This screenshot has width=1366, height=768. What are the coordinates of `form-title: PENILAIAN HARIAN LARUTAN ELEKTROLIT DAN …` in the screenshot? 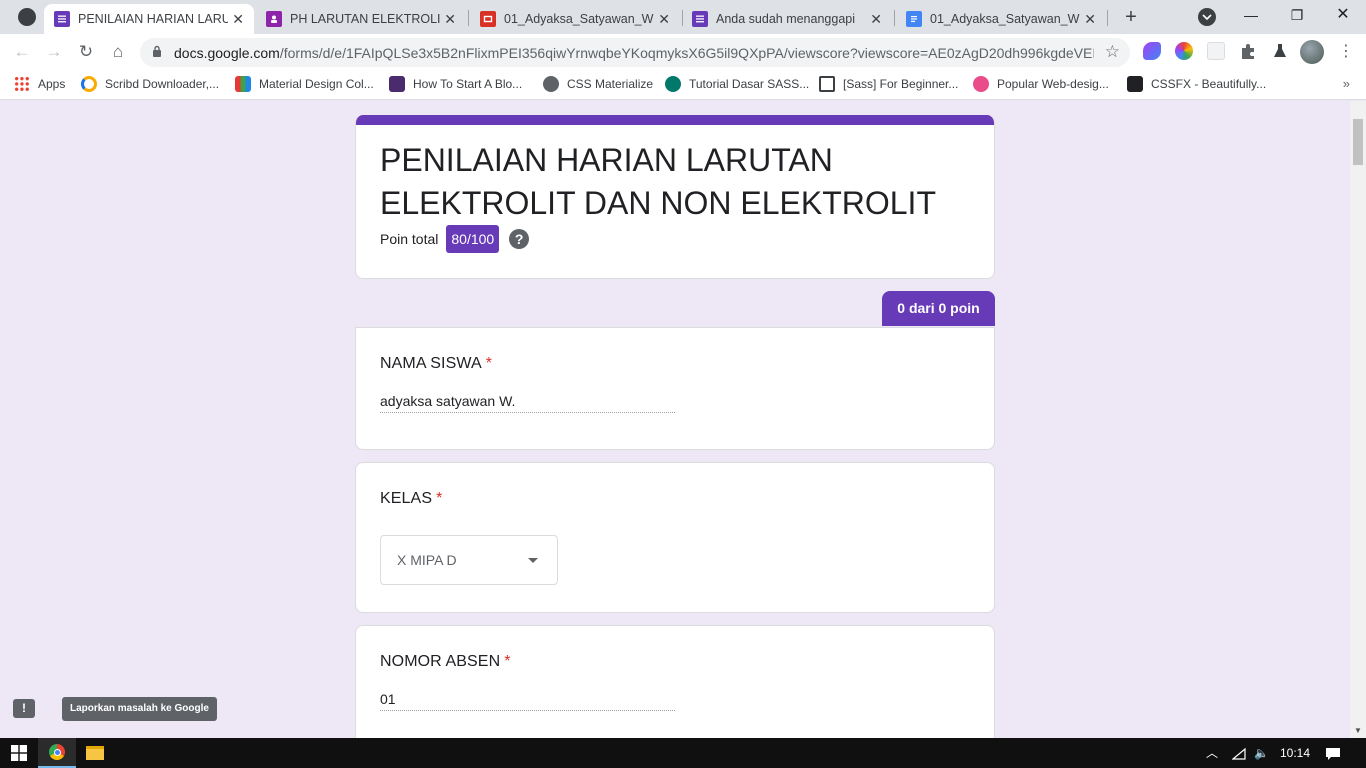 It's located at (658, 181).